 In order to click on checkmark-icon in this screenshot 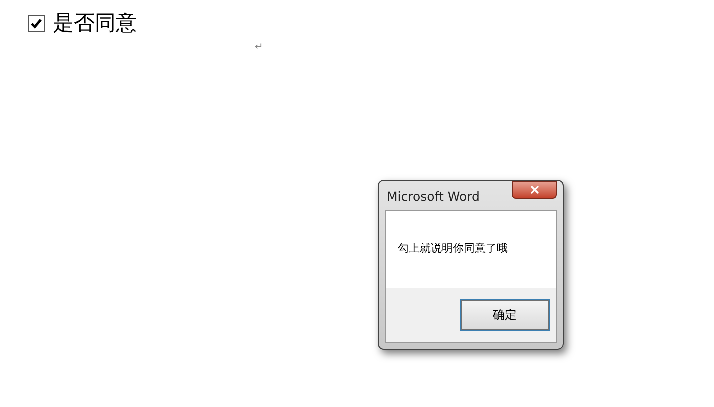, I will do `click(36, 23)`.